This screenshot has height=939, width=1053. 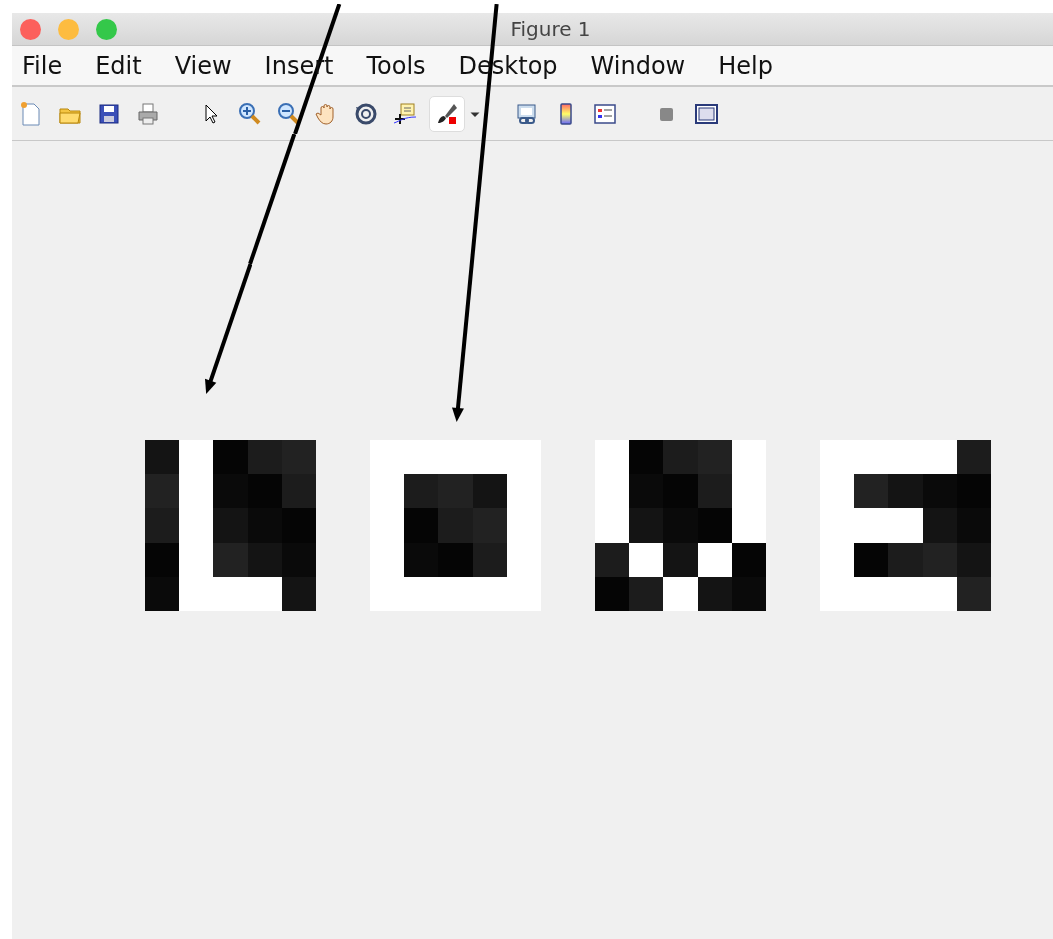 What do you see at coordinates (127, 65) in the screenshot?
I see `menu-item: Edit` at bounding box center [127, 65].